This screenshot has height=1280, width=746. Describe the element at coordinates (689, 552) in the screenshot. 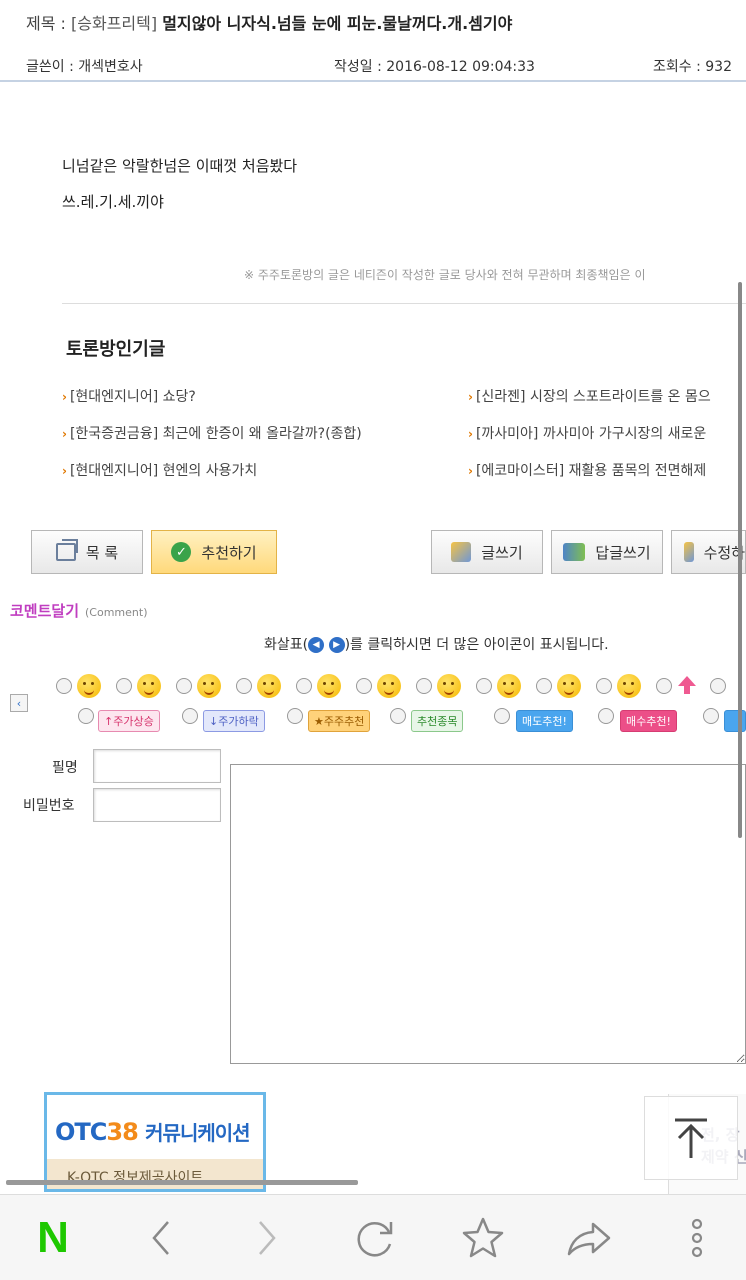

I see `edit-icon` at that location.